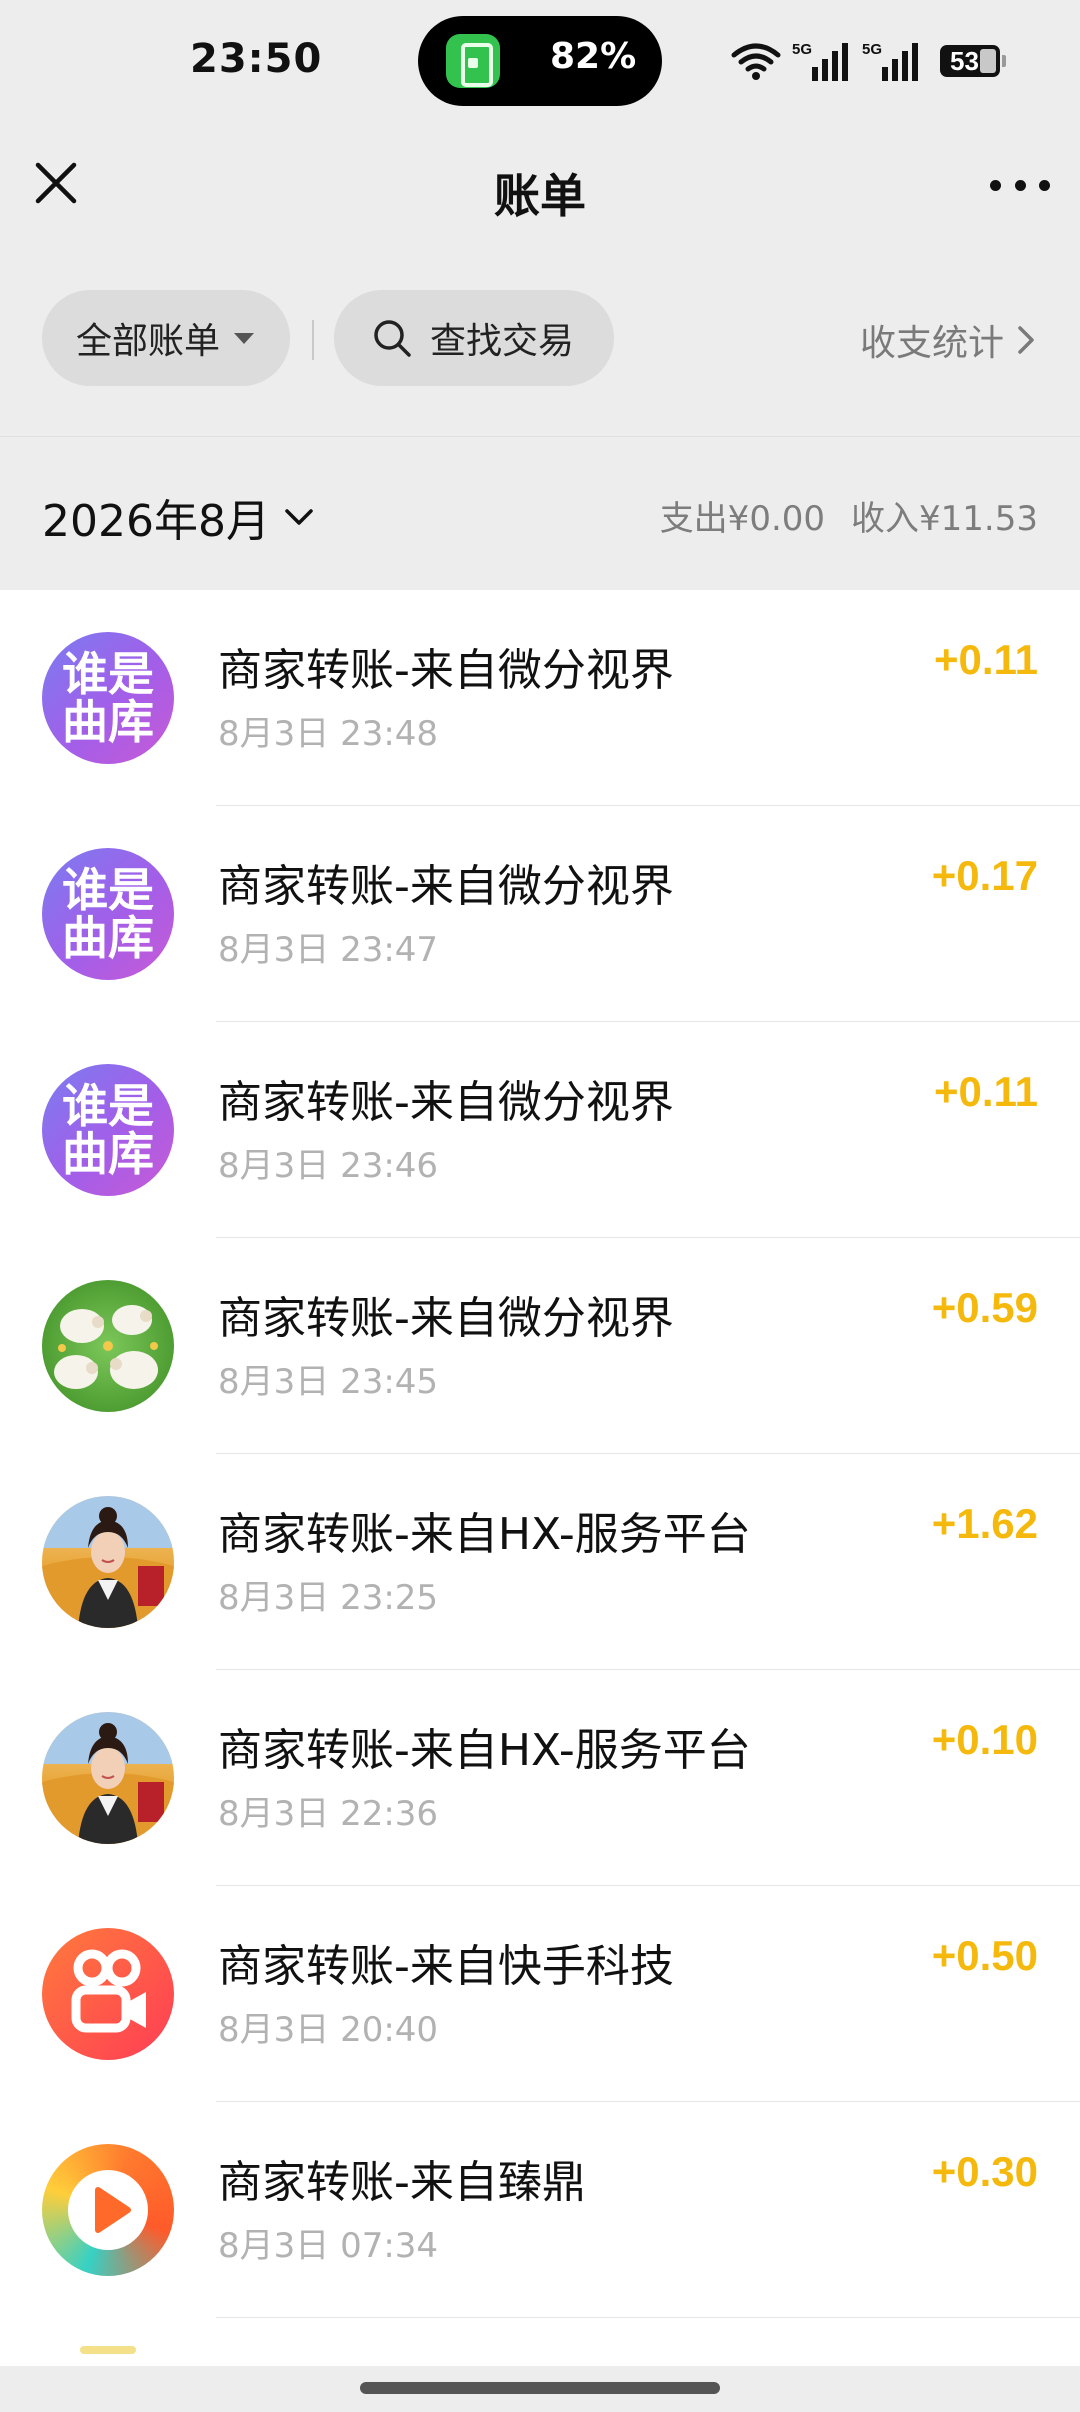  I want to click on transaction-amount: +0.50, so click(984, 1955).